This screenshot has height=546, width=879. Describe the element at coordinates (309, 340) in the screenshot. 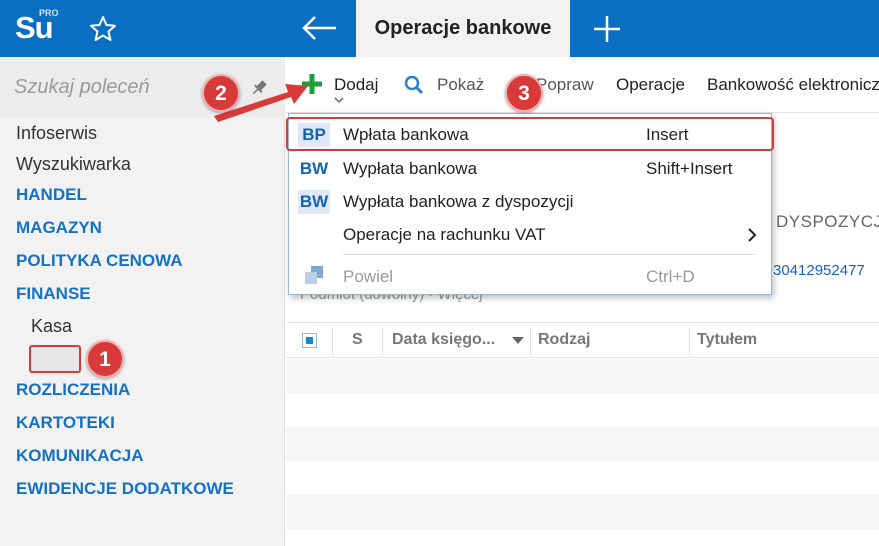

I see `select-all-checkbox` at that location.